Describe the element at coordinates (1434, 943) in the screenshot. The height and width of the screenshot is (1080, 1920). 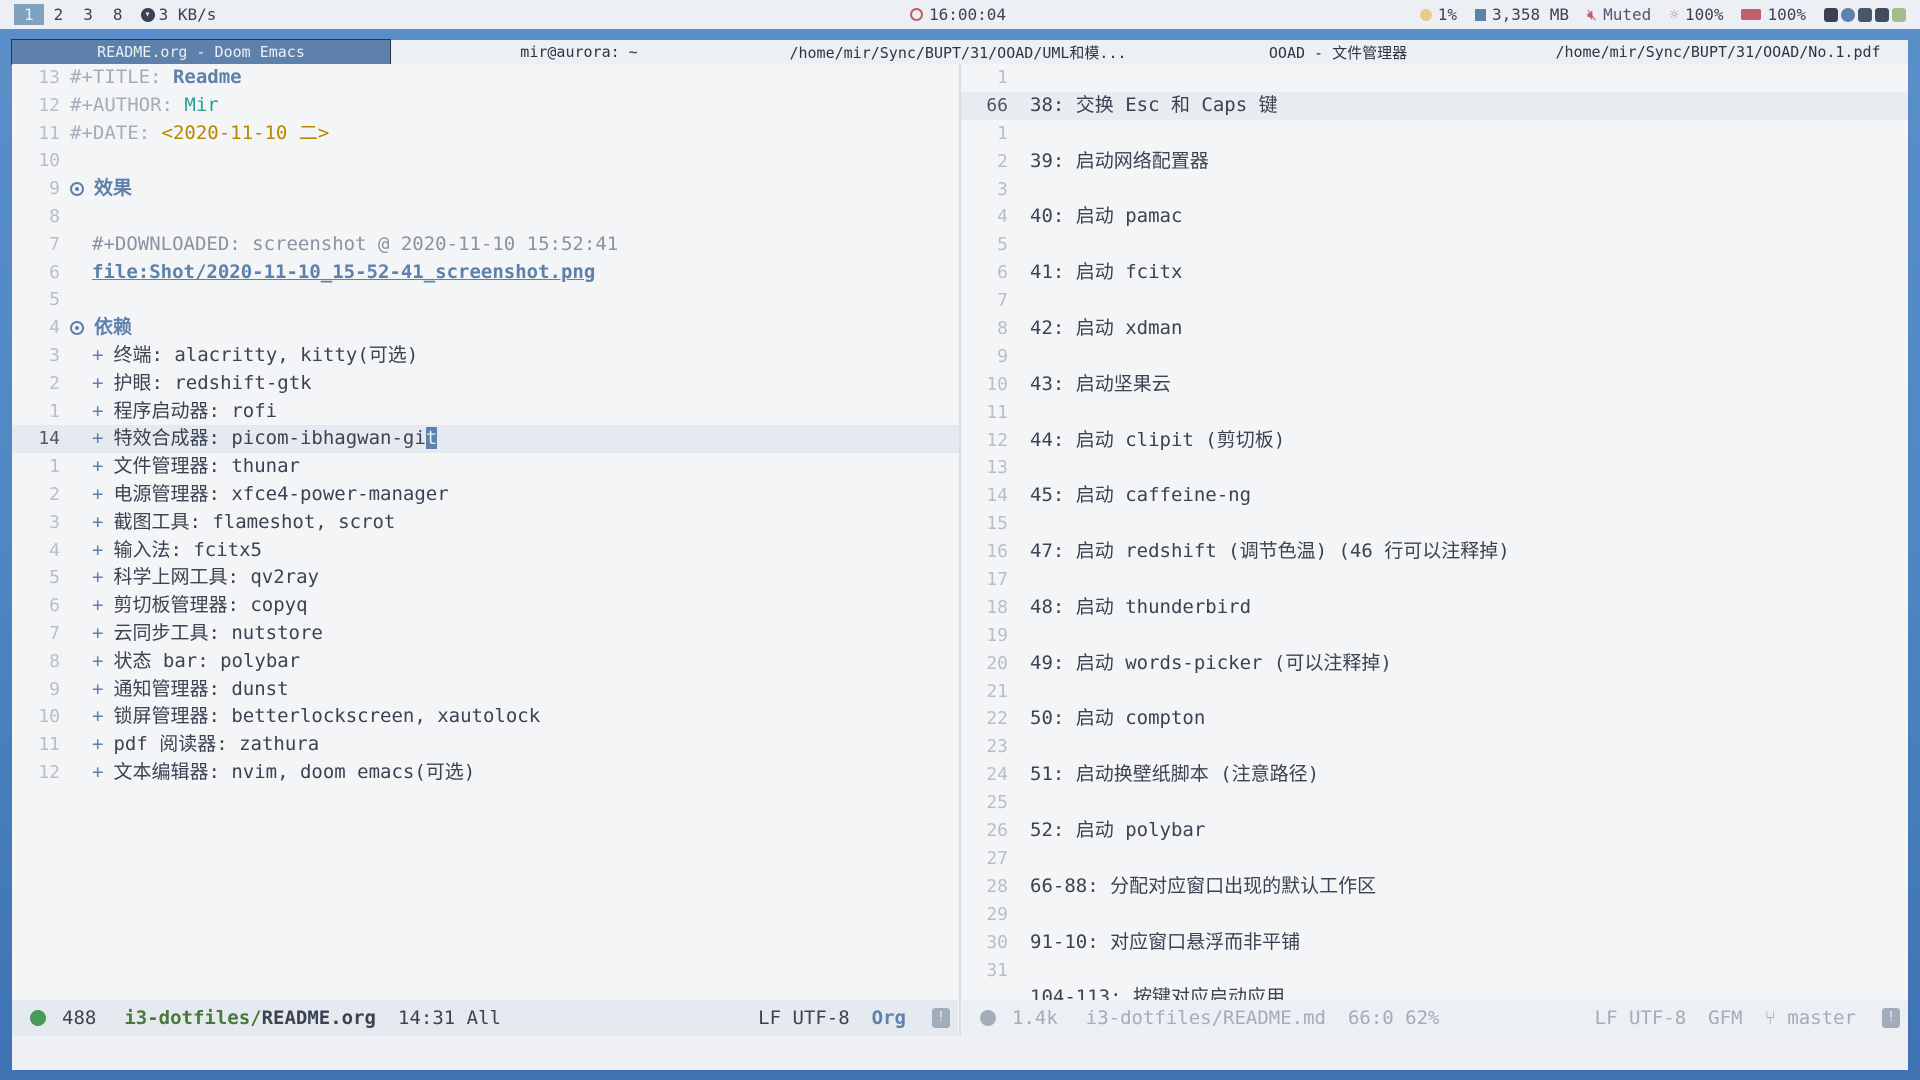
I see `editor-line: 30 91-10: 对应窗口悬浮而非平铺` at that location.